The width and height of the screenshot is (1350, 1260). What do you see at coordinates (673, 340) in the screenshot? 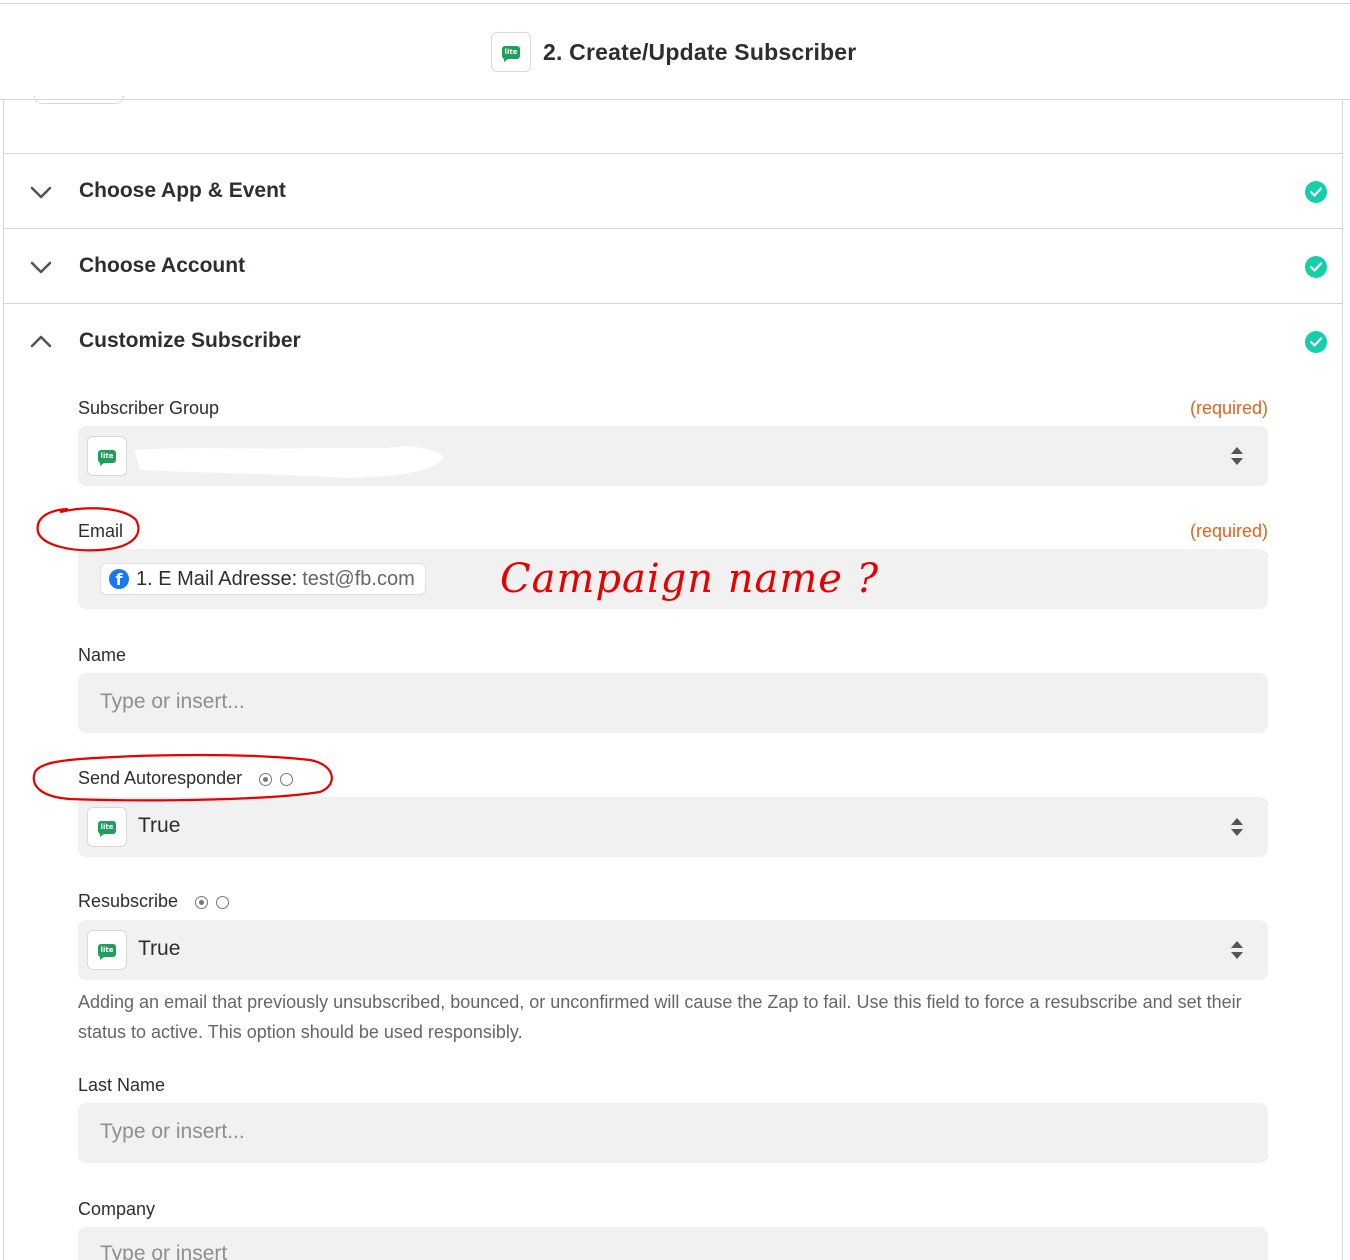
I see `section-customize-subscriber: Customize Subscriber` at bounding box center [673, 340].